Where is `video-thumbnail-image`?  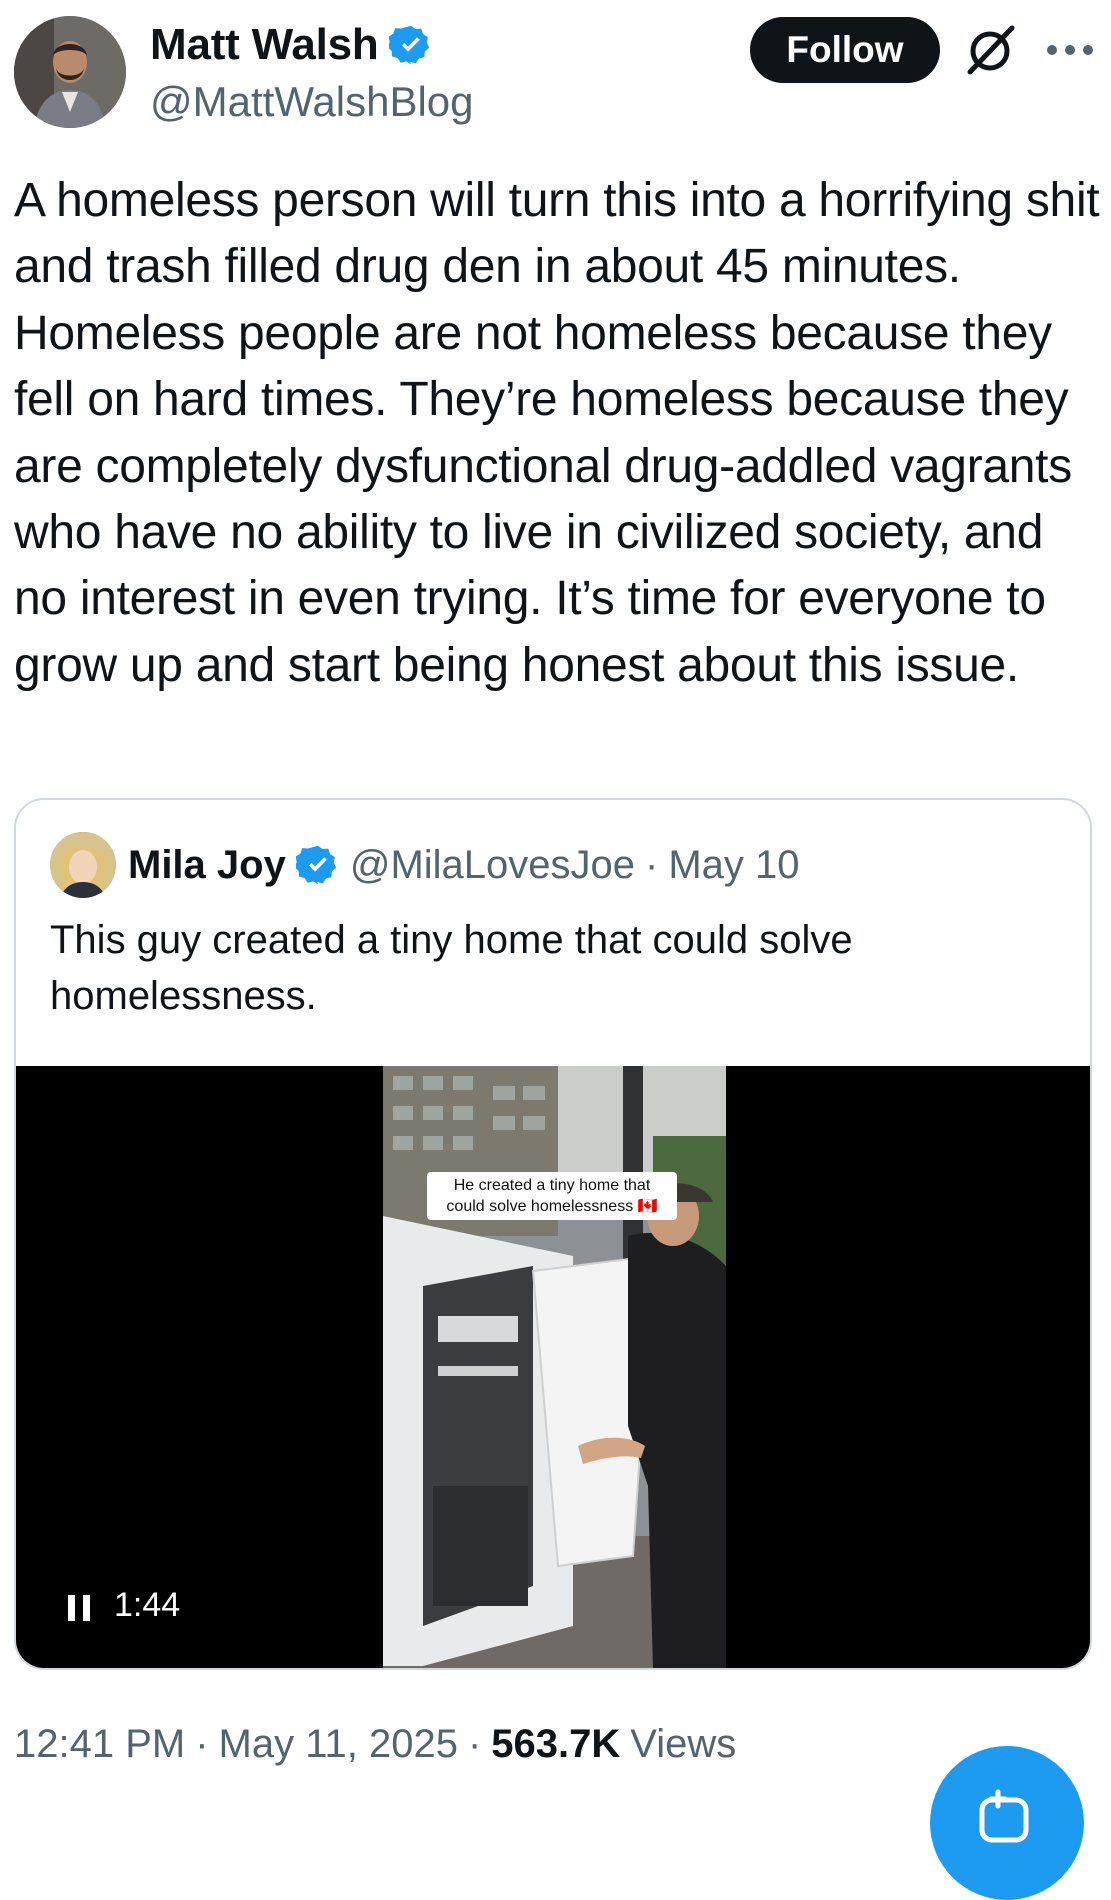 video-thumbnail-image is located at coordinates (554, 1367).